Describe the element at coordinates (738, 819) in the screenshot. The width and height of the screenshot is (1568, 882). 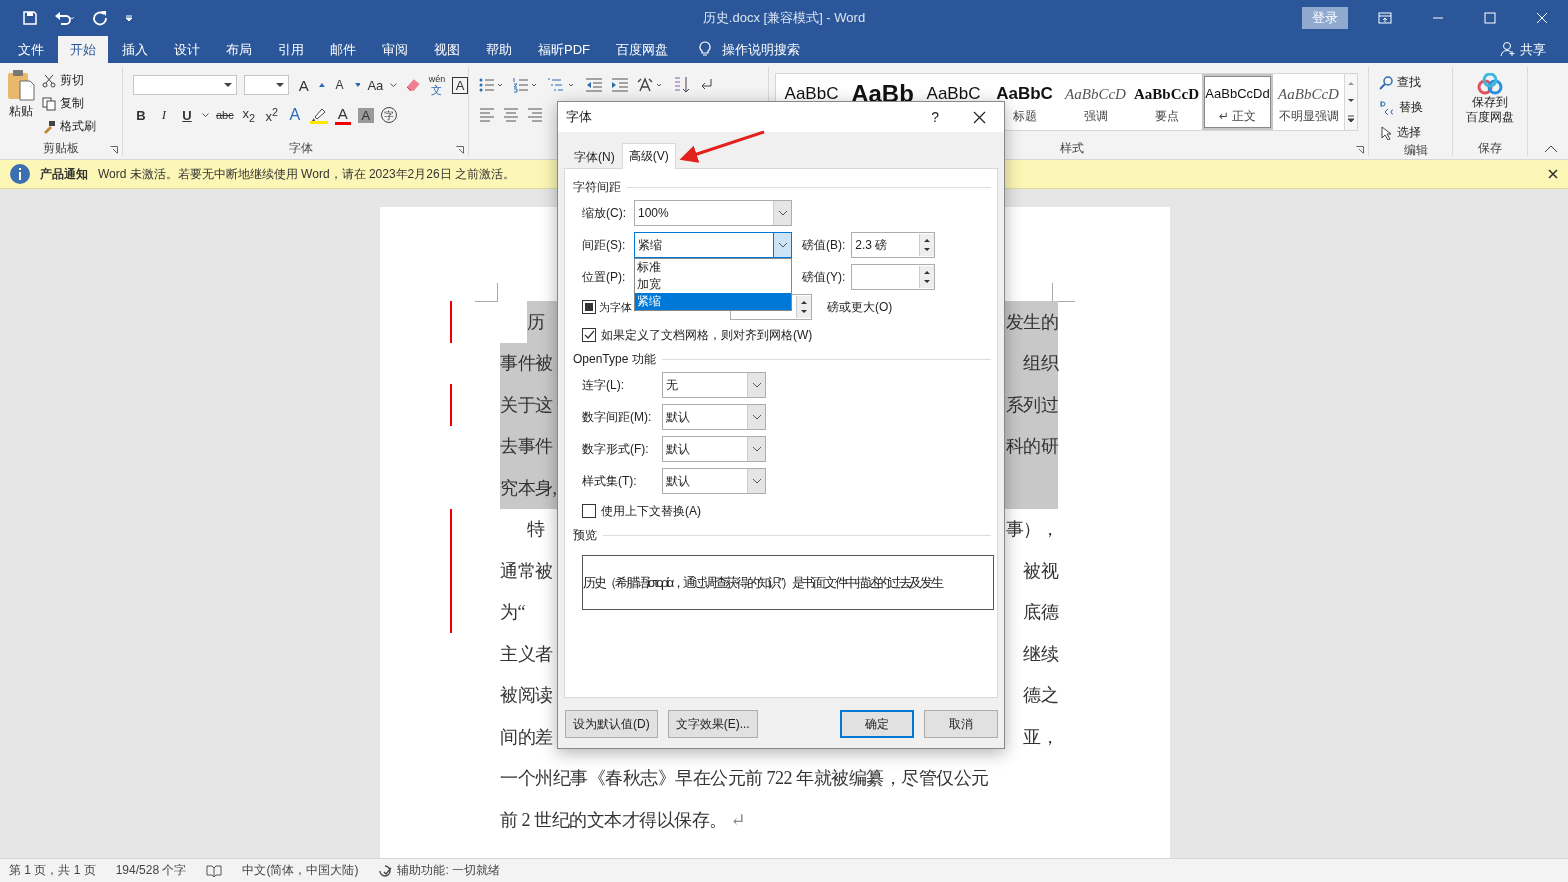
I see `paragraph-mark: ↵` at that location.